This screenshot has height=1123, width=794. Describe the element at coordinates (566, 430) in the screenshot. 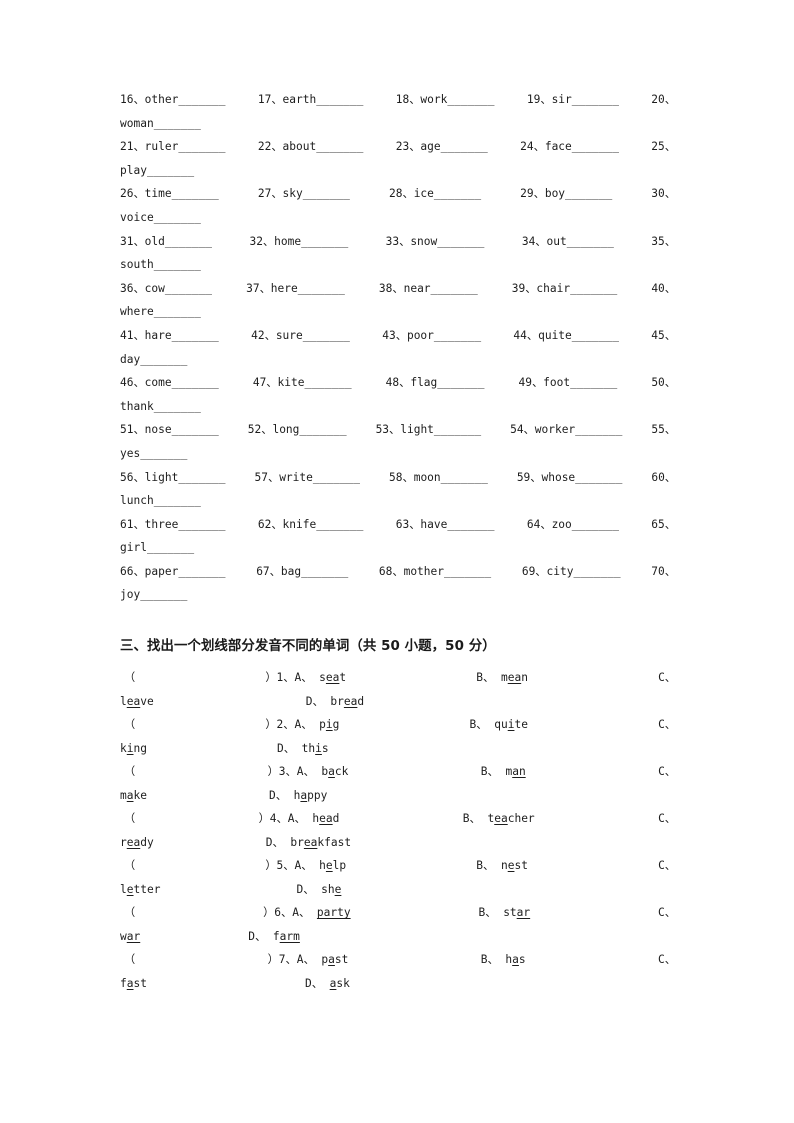

I see `blank-item: 54、worker_______` at that location.